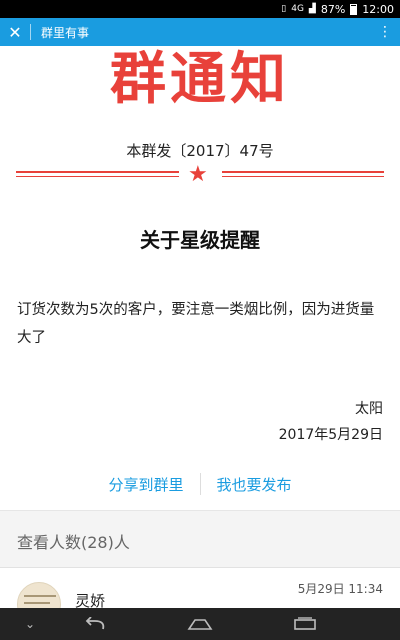  I want to click on chevron-down-icon: ⌄, so click(30, 624).